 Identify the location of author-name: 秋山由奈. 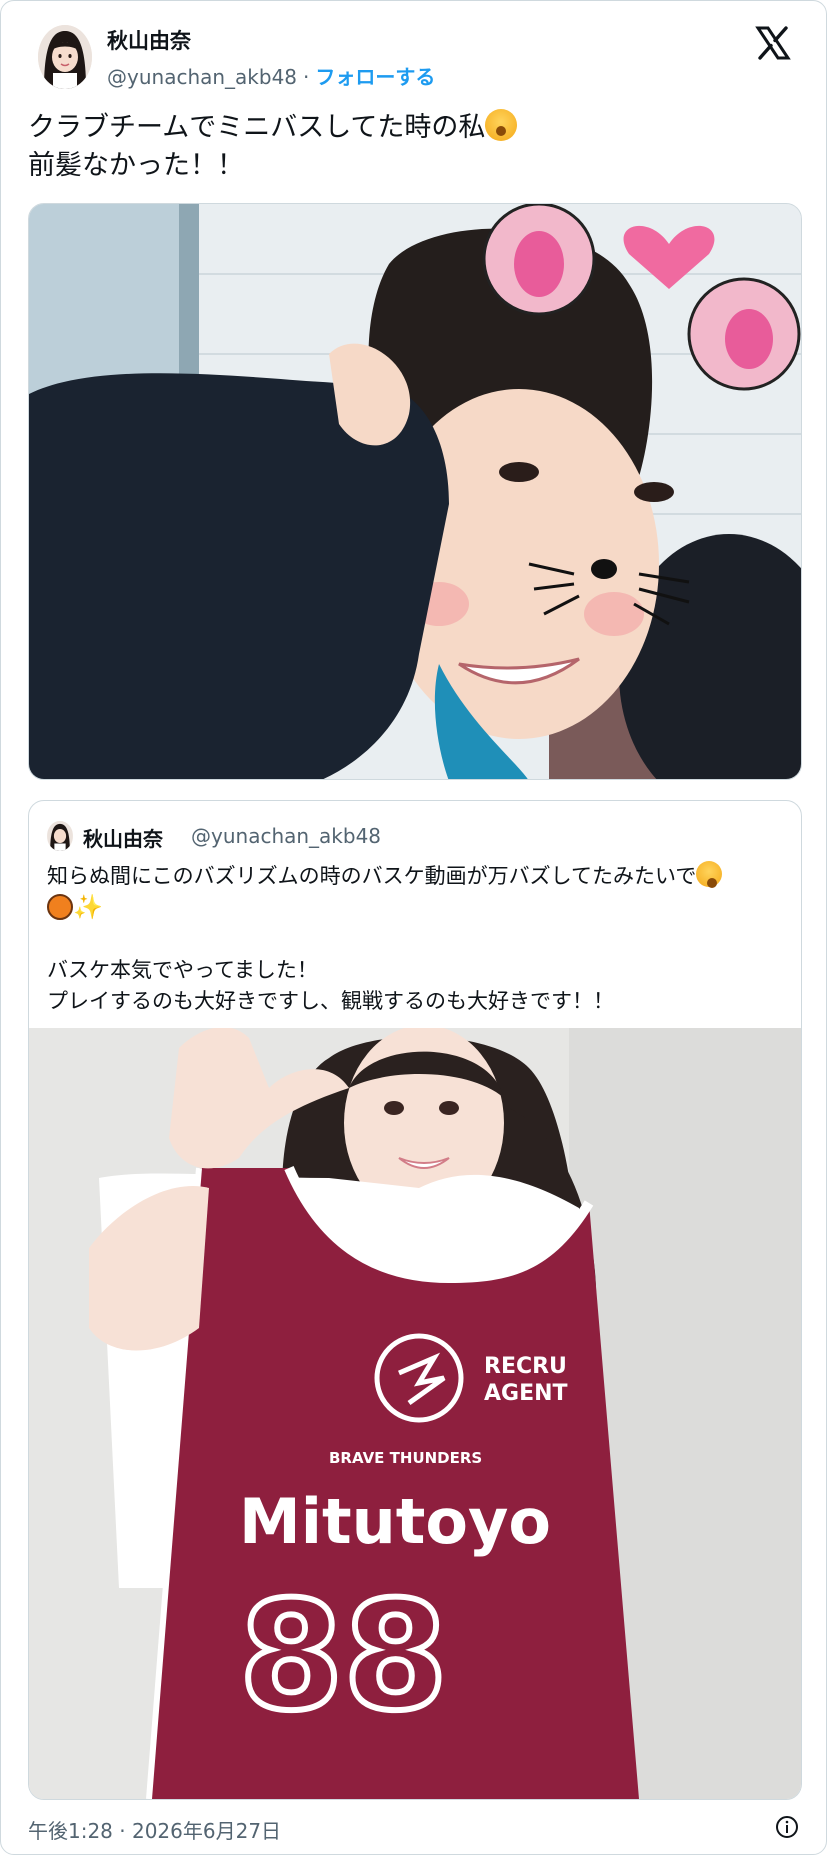
(149, 40).